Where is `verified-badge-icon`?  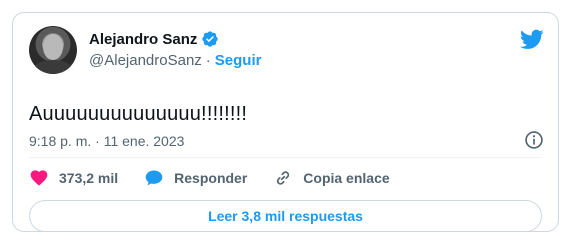 verified-badge-icon is located at coordinates (210, 39).